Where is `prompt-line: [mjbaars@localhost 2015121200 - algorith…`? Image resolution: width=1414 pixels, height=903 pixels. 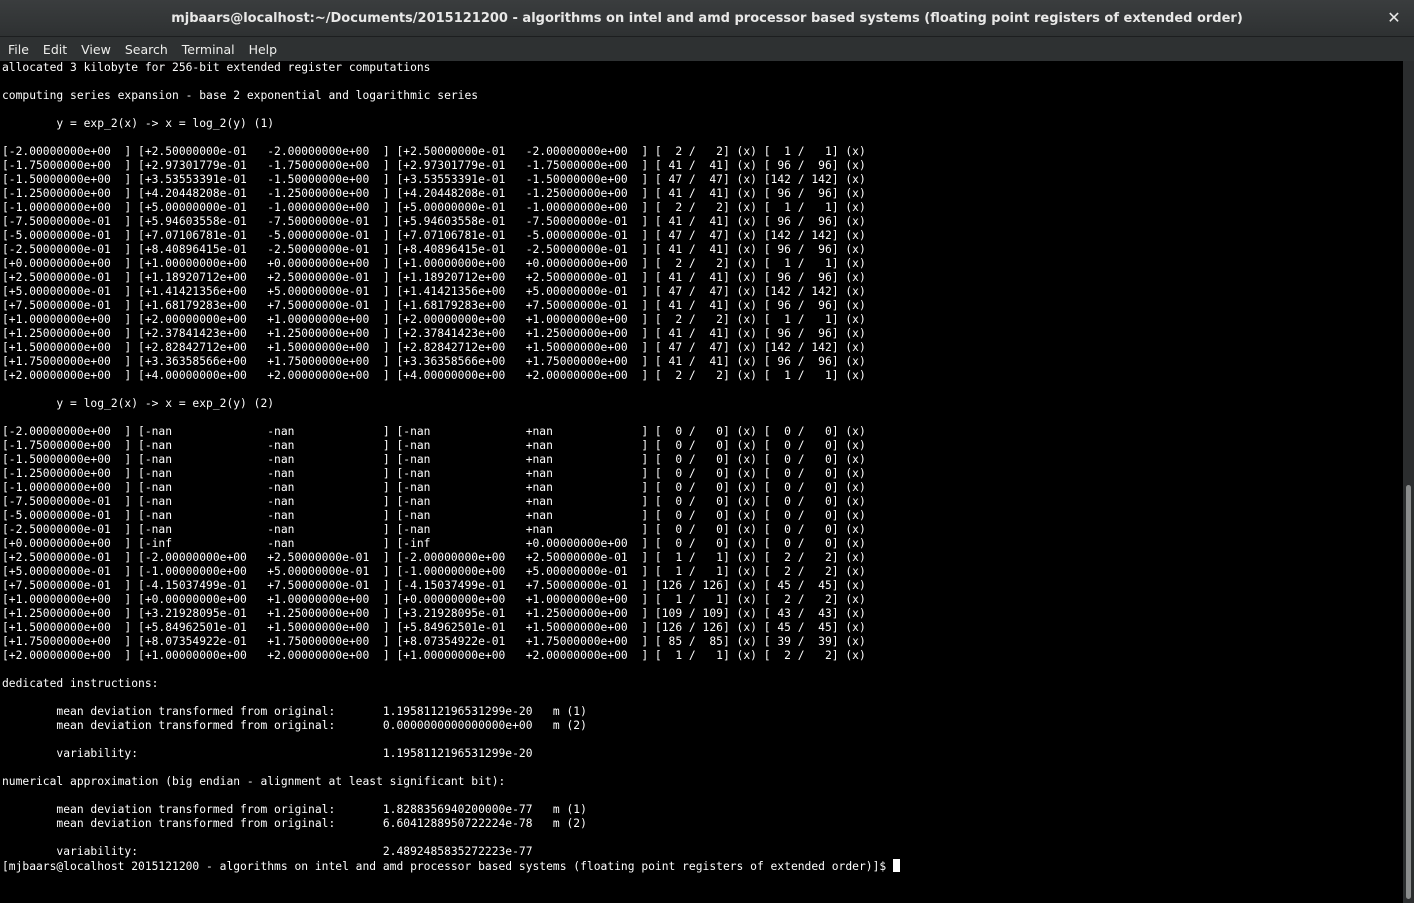
prompt-line: [mjbaars@localhost 2015121200 - algorith… is located at coordinates (702, 866).